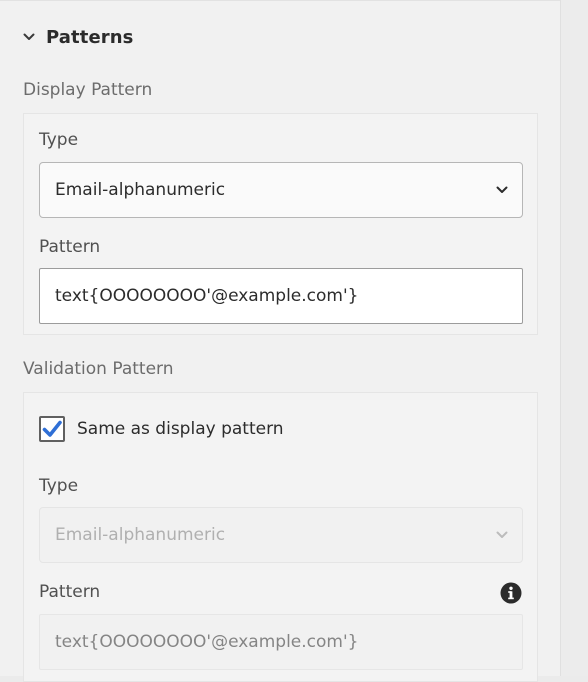 Image resolution: width=588 pixels, height=682 pixels. Describe the element at coordinates (140, 190) in the screenshot. I see `display-type-value: Email-alphanumeric` at that location.